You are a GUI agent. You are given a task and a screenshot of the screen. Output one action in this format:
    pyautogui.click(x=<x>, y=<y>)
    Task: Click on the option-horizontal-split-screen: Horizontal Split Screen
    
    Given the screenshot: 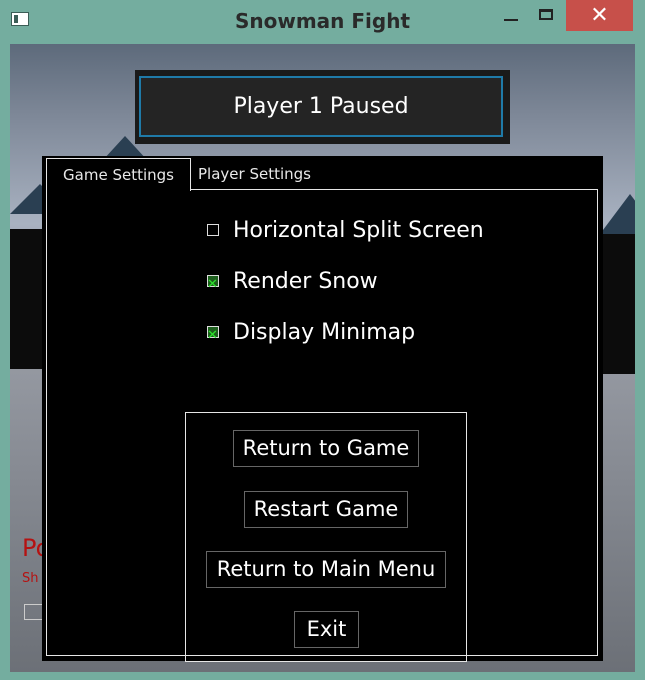 What is the action you would take?
    pyautogui.click(x=345, y=231)
    